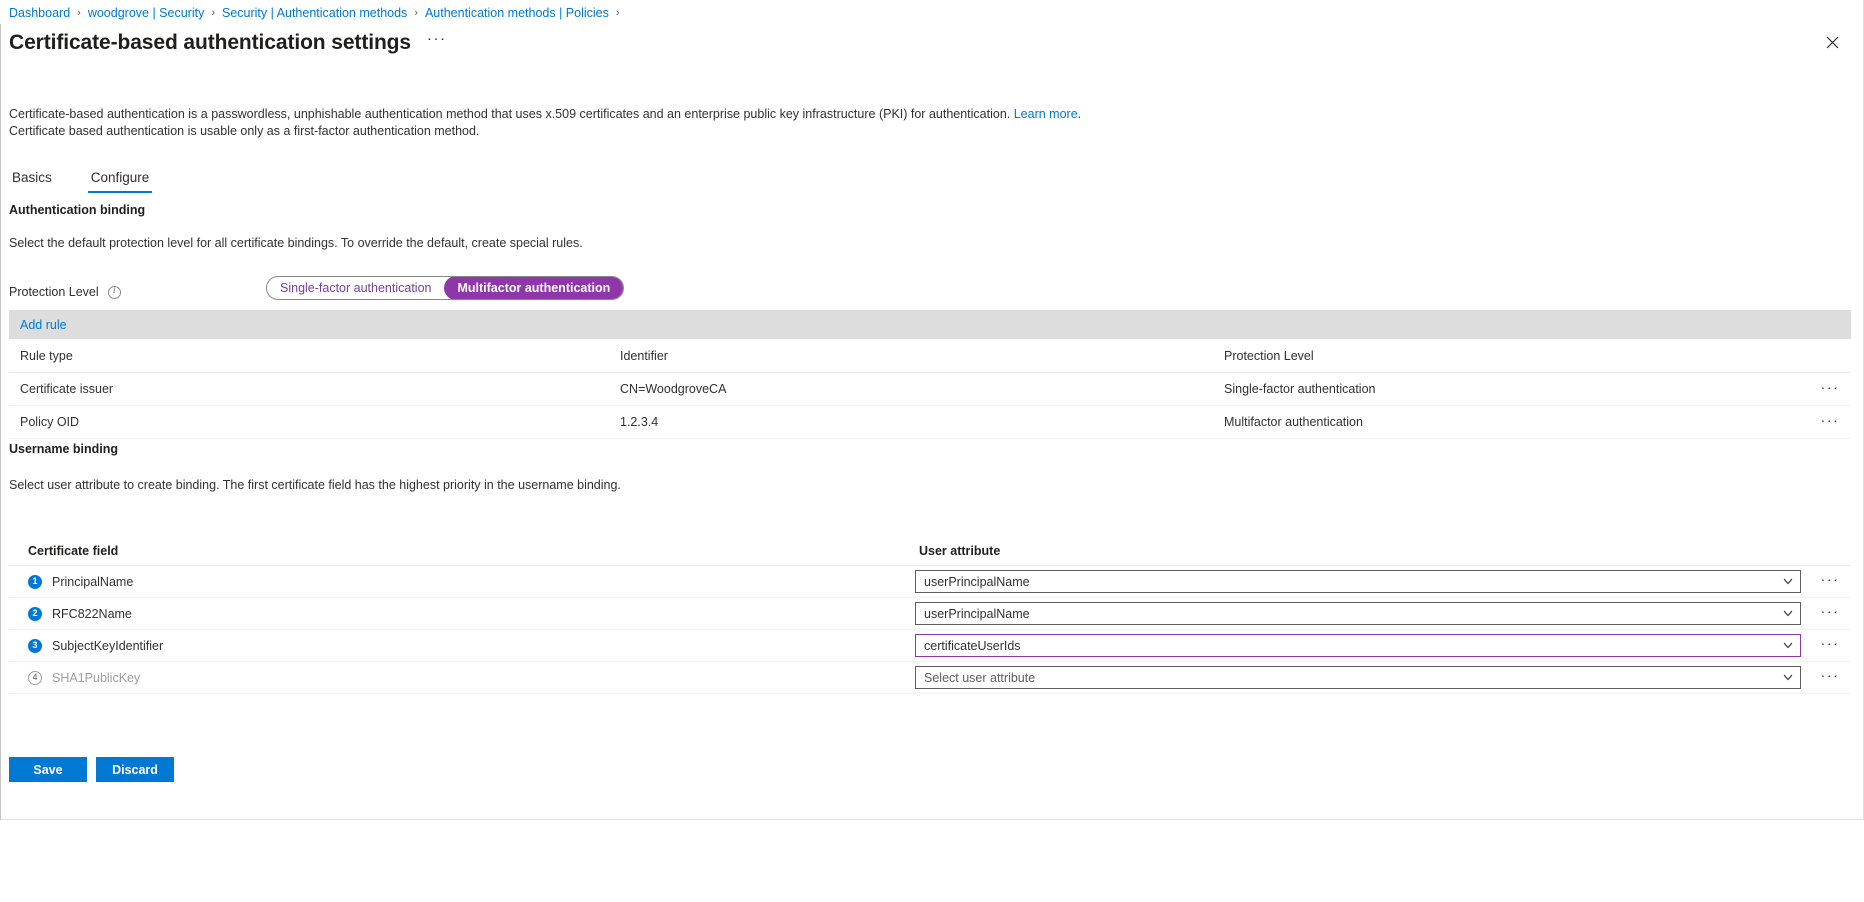 The width and height of the screenshot is (1864, 902). Describe the element at coordinates (54, 292) in the screenshot. I see `protection-level-label: Protection Level` at that location.